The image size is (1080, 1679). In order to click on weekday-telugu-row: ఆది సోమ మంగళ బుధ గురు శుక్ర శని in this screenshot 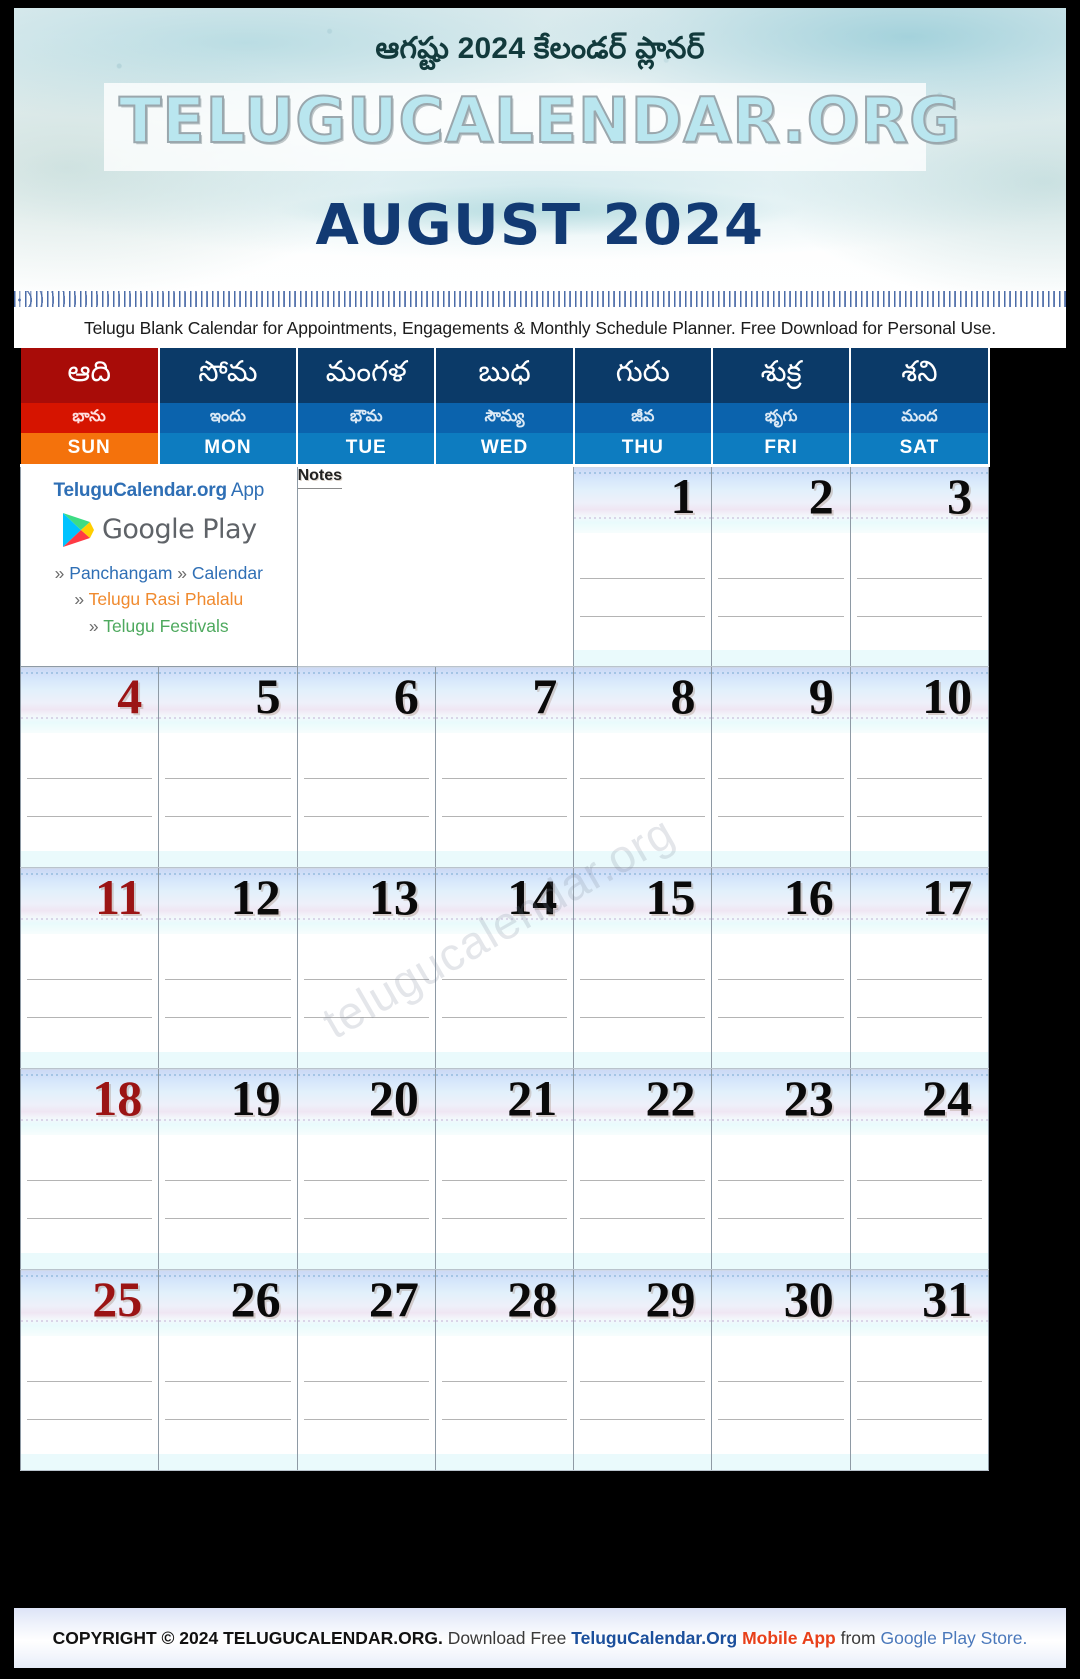, I will do `click(505, 375)`.